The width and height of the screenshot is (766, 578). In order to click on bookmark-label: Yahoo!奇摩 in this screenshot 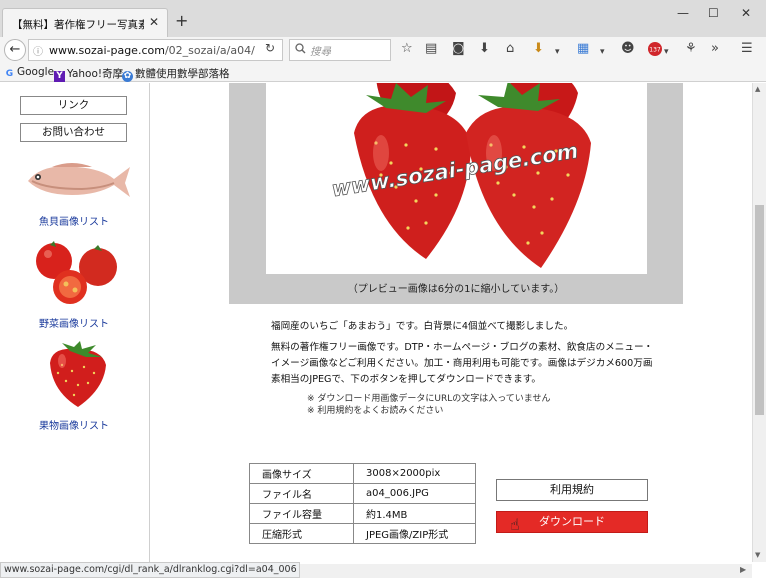, I will do `click(95, 74)`.